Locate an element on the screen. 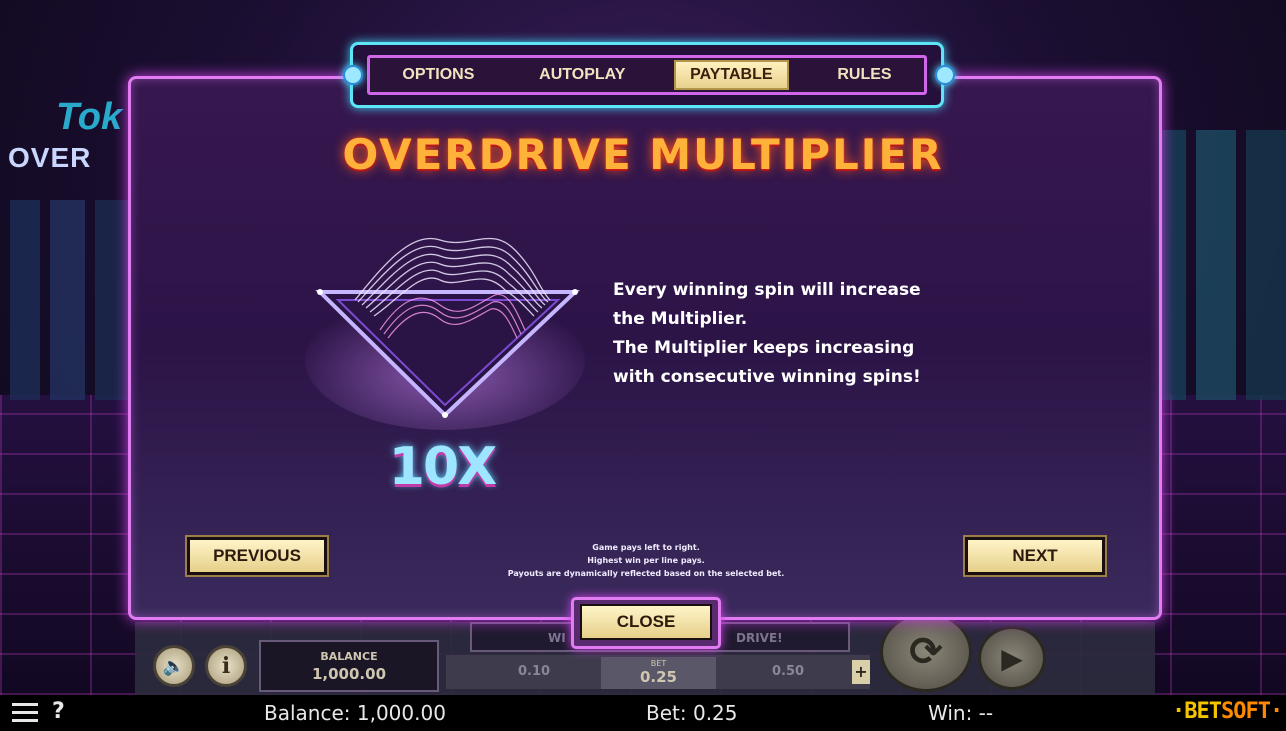 This screenshot has width=1286, height=731. bet-increase-button: + is located at coordinates (861, 672).